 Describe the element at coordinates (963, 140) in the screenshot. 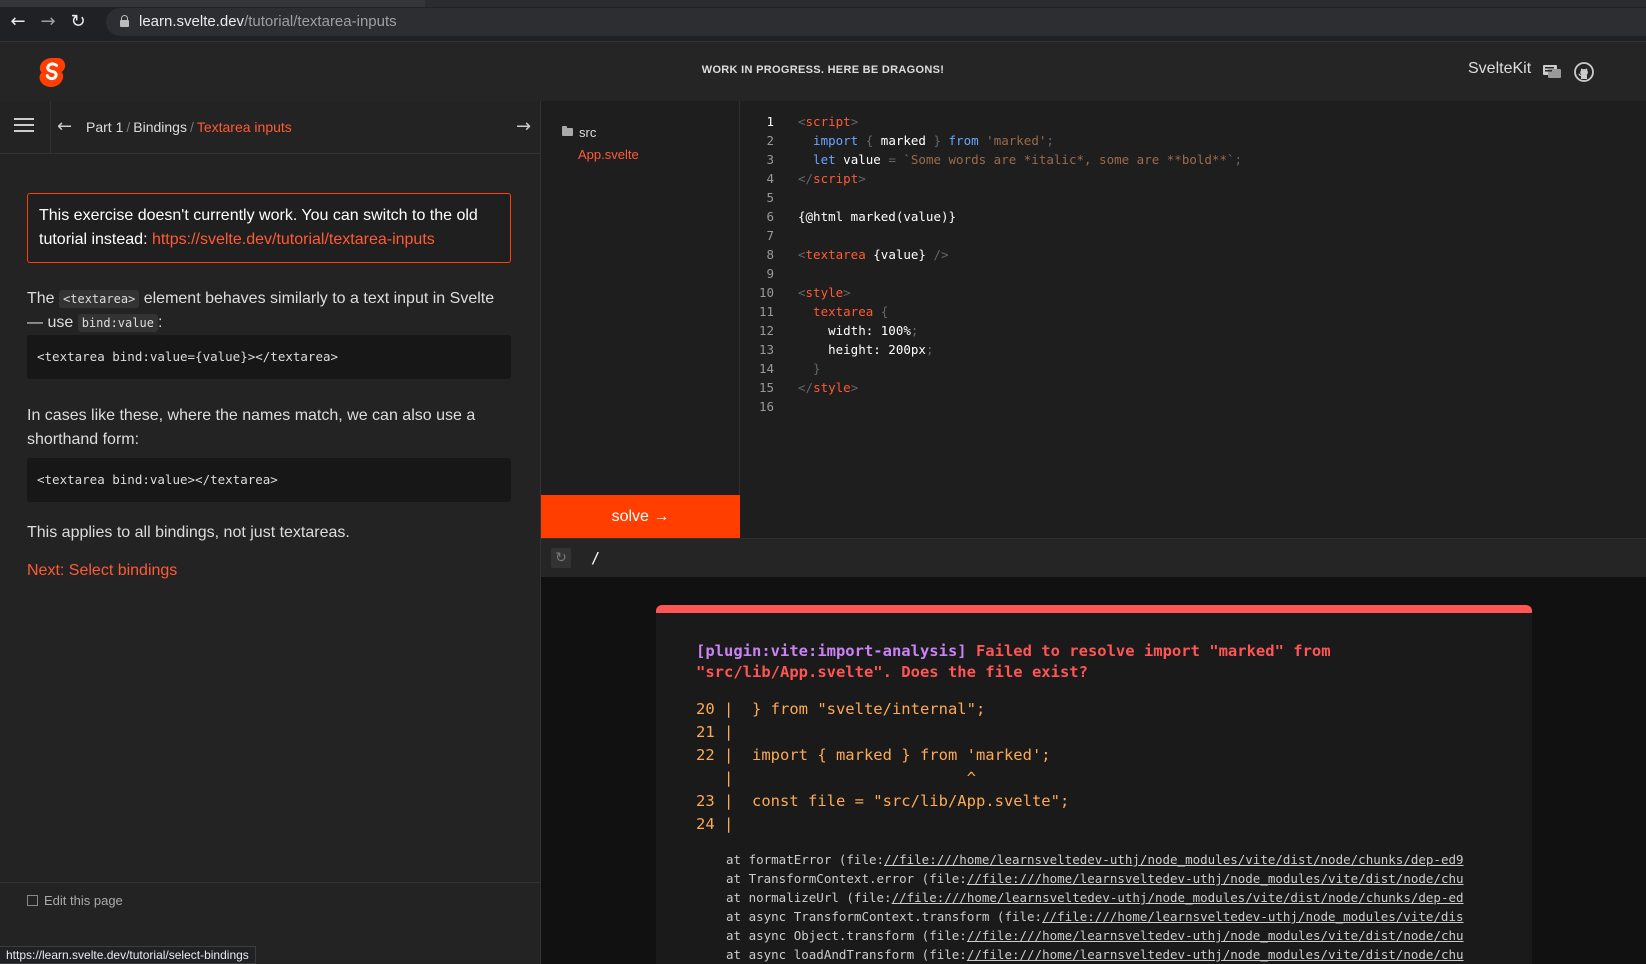

I see `token: from` at that location.